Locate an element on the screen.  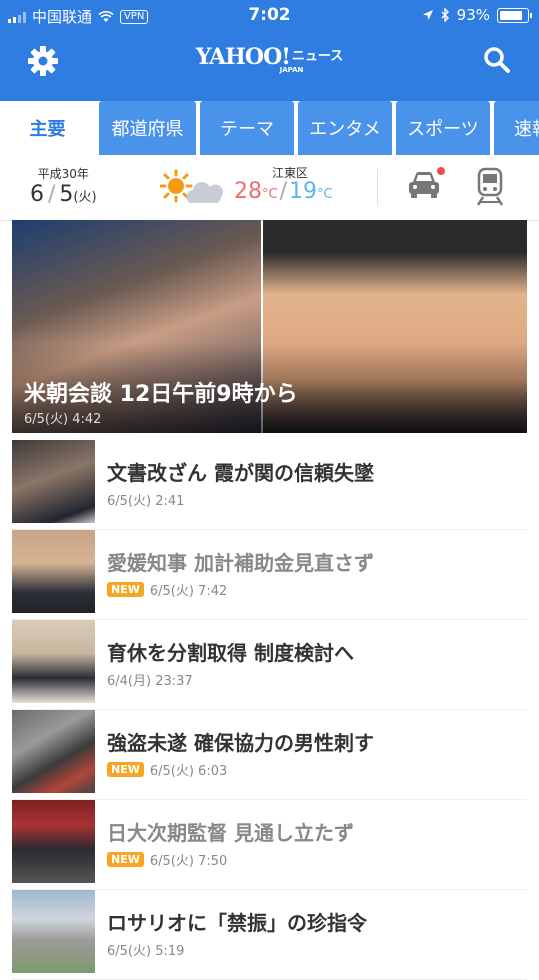
article-time: 6/5(火) 5:19 is located at coordinates (146, 951).